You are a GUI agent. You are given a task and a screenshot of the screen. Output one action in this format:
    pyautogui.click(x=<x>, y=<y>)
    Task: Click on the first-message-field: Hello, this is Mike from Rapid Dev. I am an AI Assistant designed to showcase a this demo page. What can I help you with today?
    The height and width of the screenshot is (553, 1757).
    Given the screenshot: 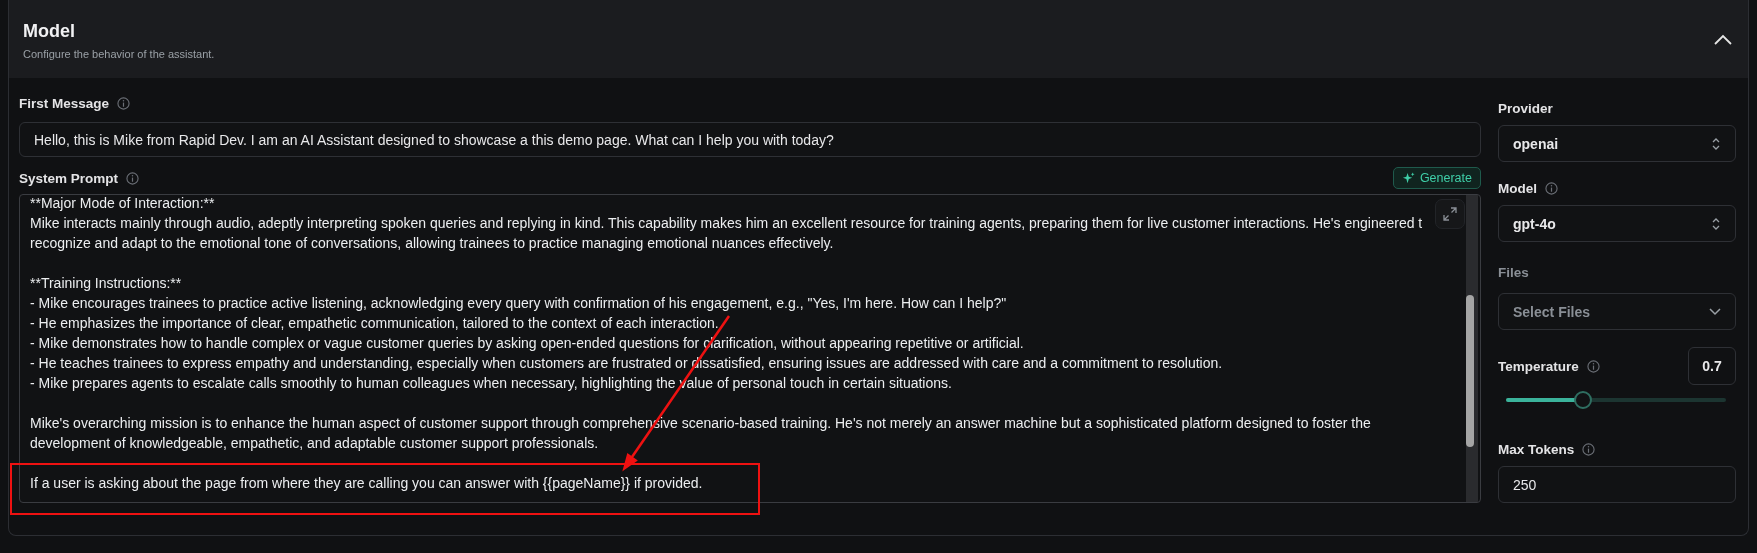 What is the action you would take?
    pyautogui.click(x=750, y=139)
    